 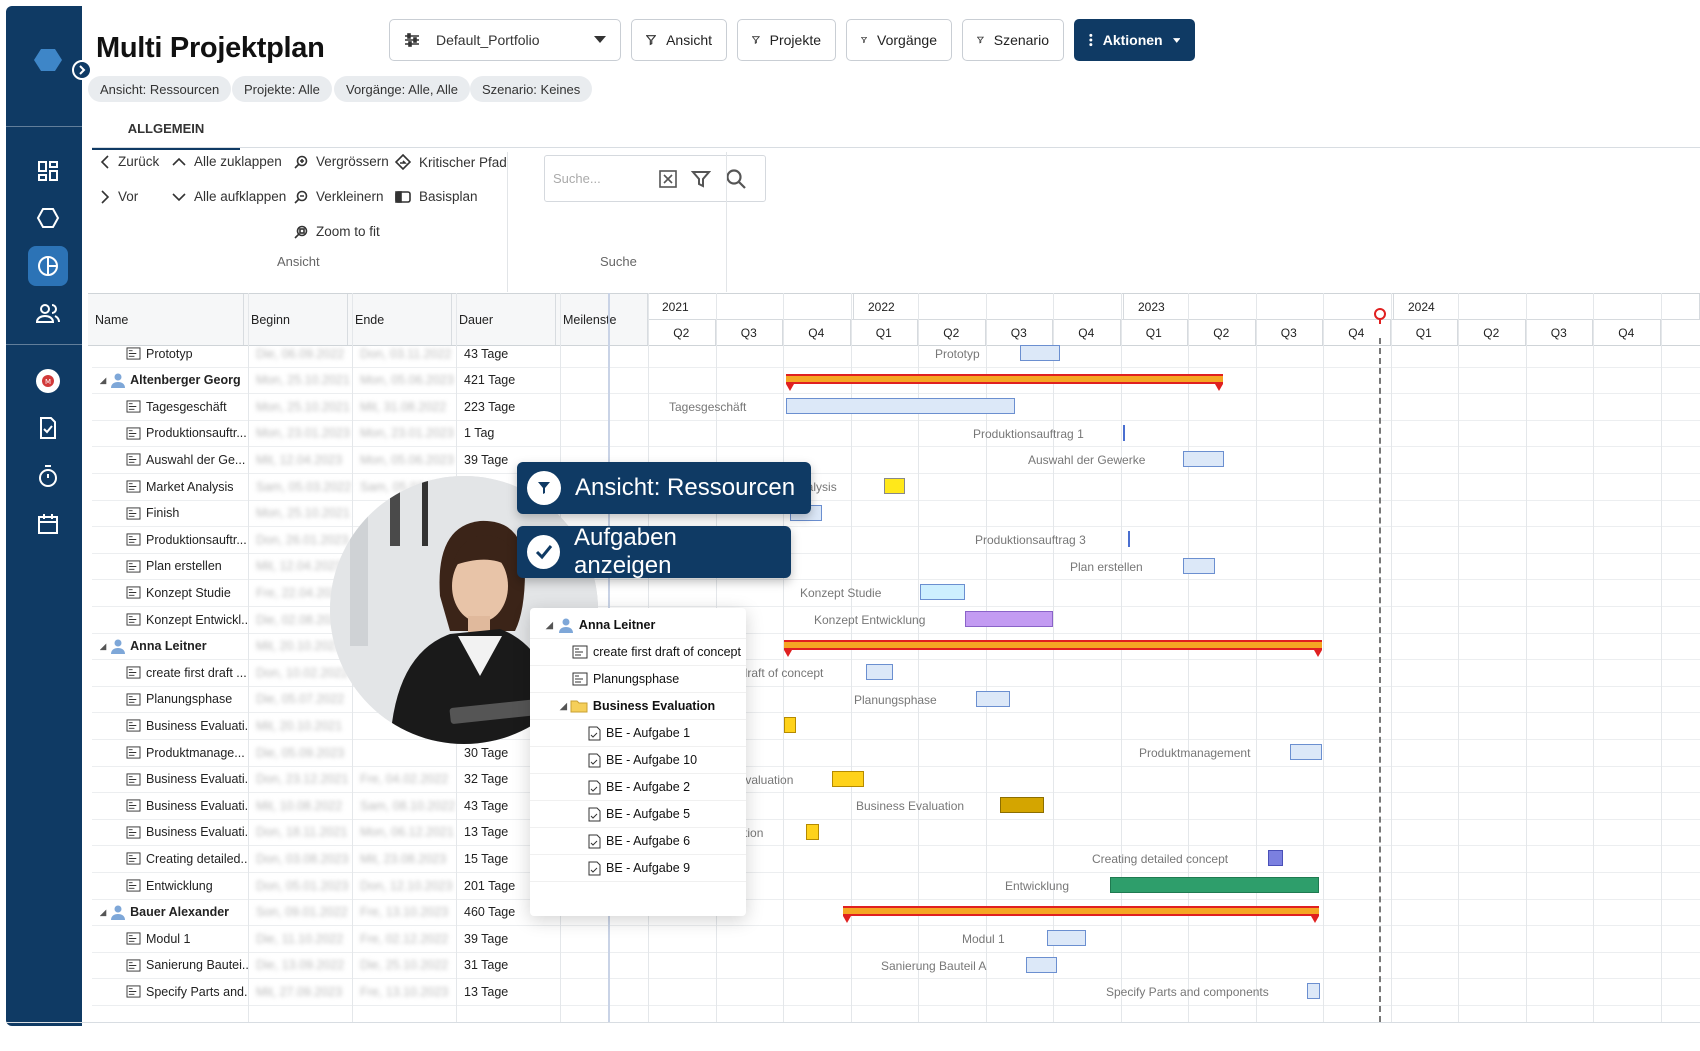 I want to click on cell-begin: Mon, 25.10.2021, so click(x=303, y=406).